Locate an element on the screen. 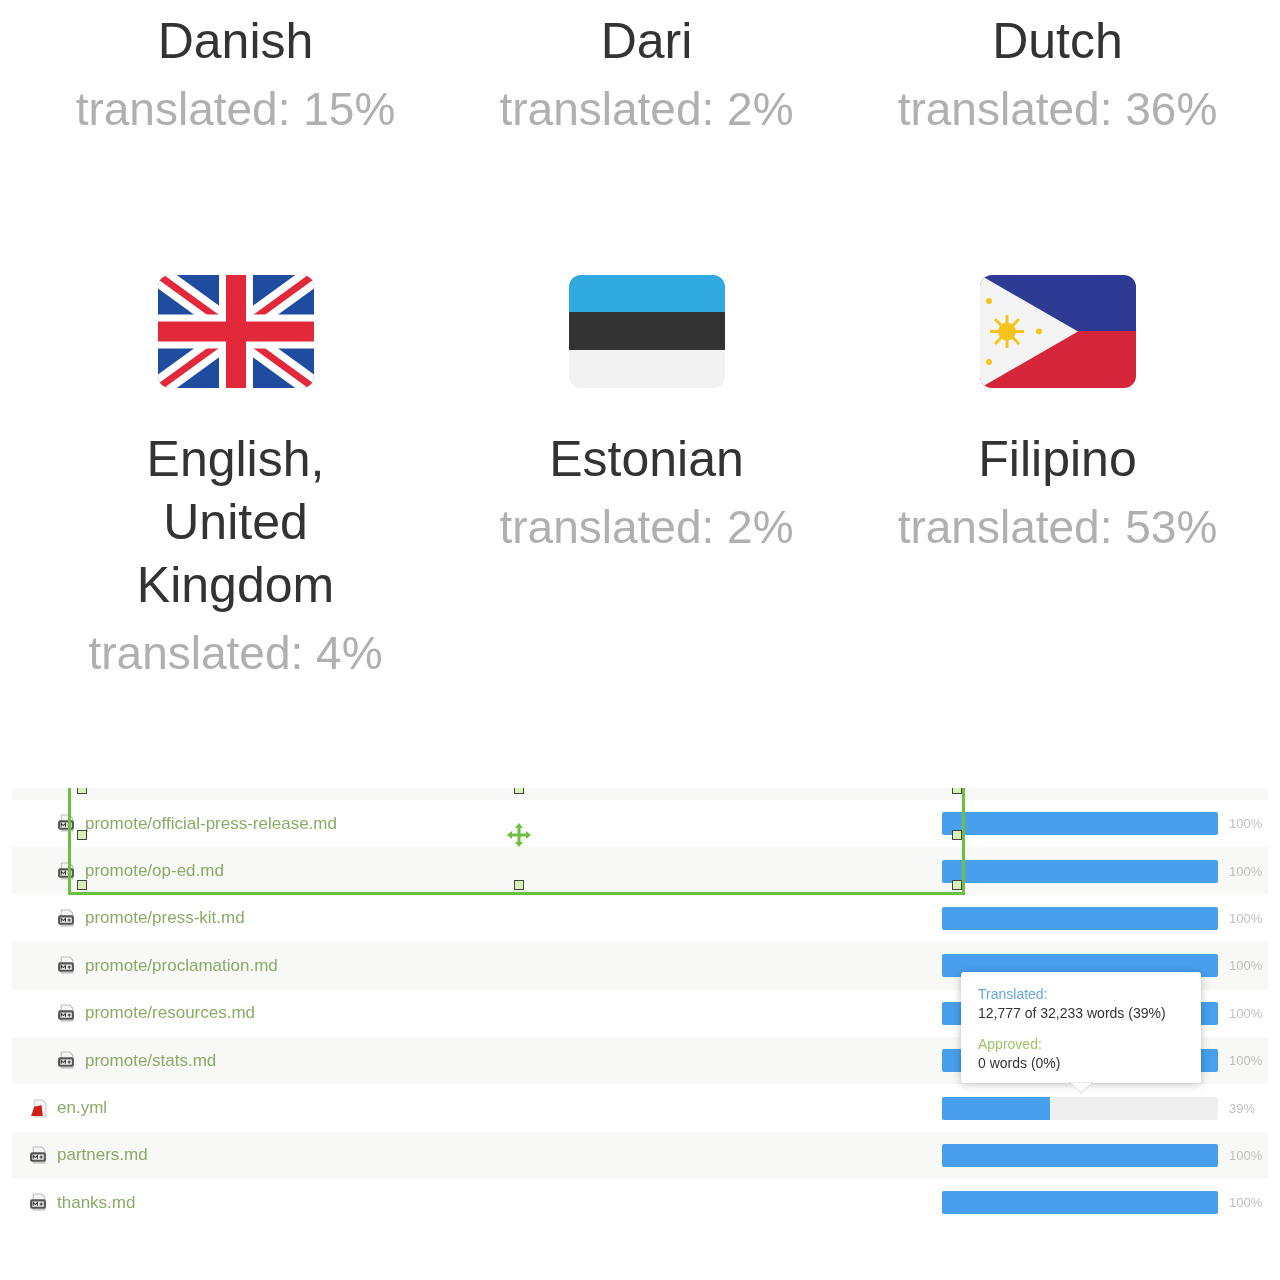 The width and height of the screenshot is (1280, 1280). file-name: promote/official-press-release.md is located at coordinates (211, 823).